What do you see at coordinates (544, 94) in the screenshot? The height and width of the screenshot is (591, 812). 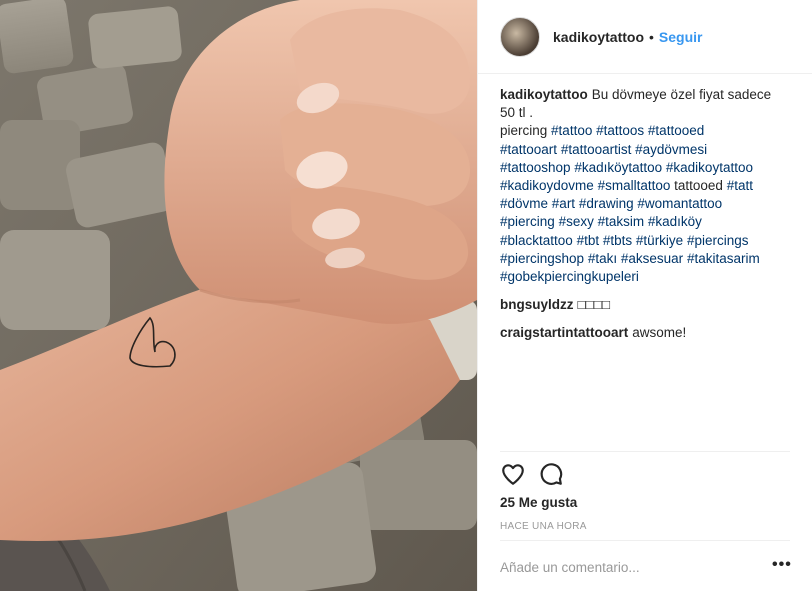 I see `caption-username: kadikoytattoo` at bounding box center [544, 94].